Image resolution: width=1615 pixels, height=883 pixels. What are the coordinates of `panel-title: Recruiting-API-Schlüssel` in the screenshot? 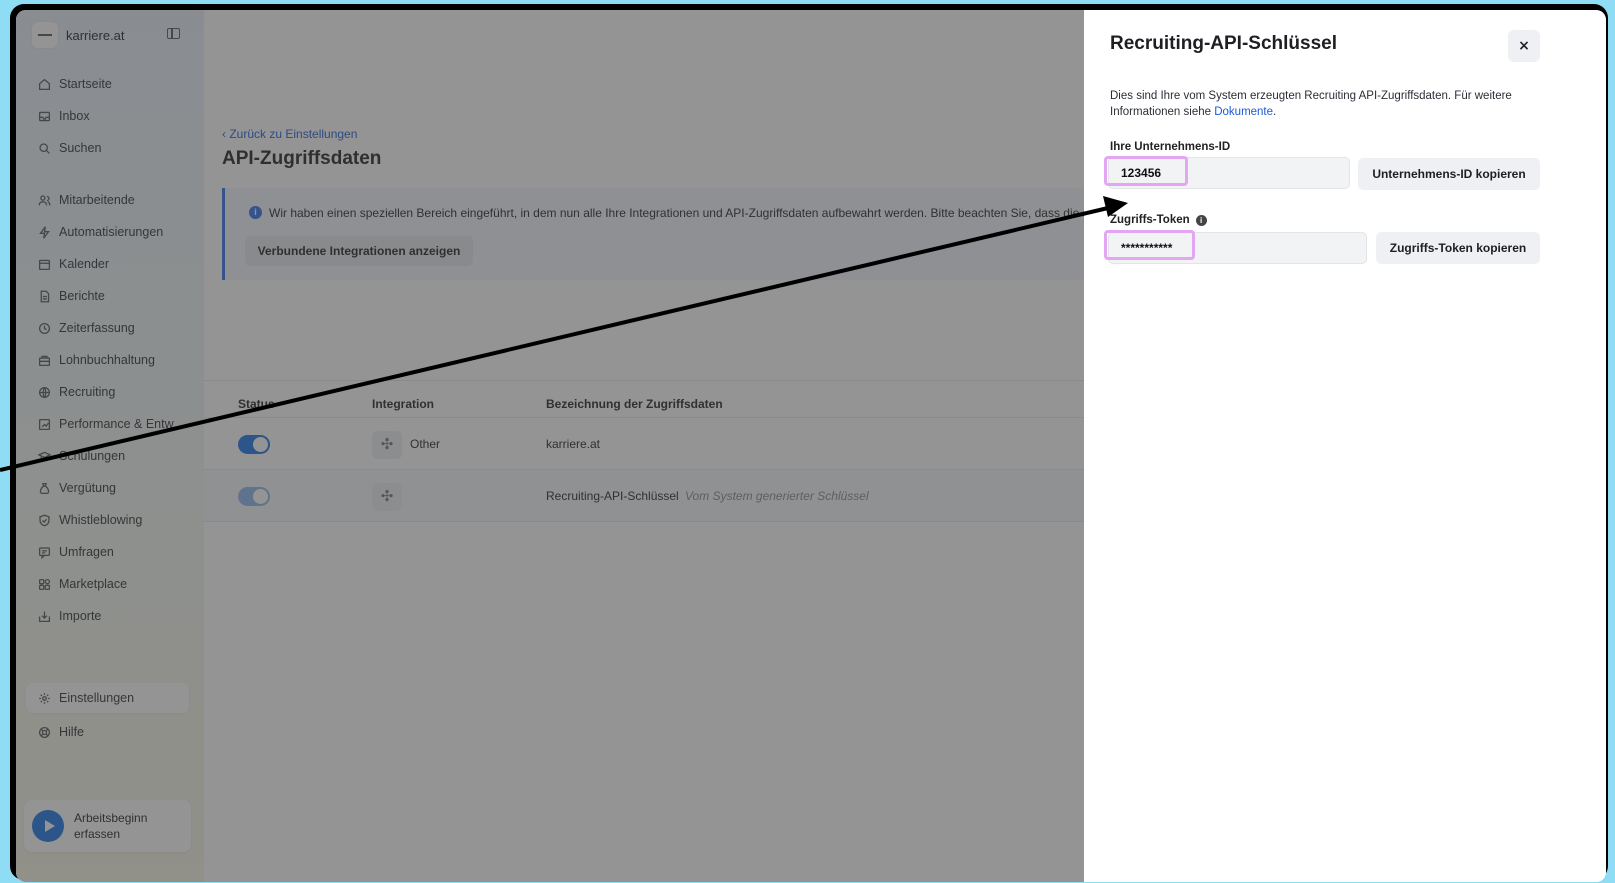 It's located at (1223, 43).